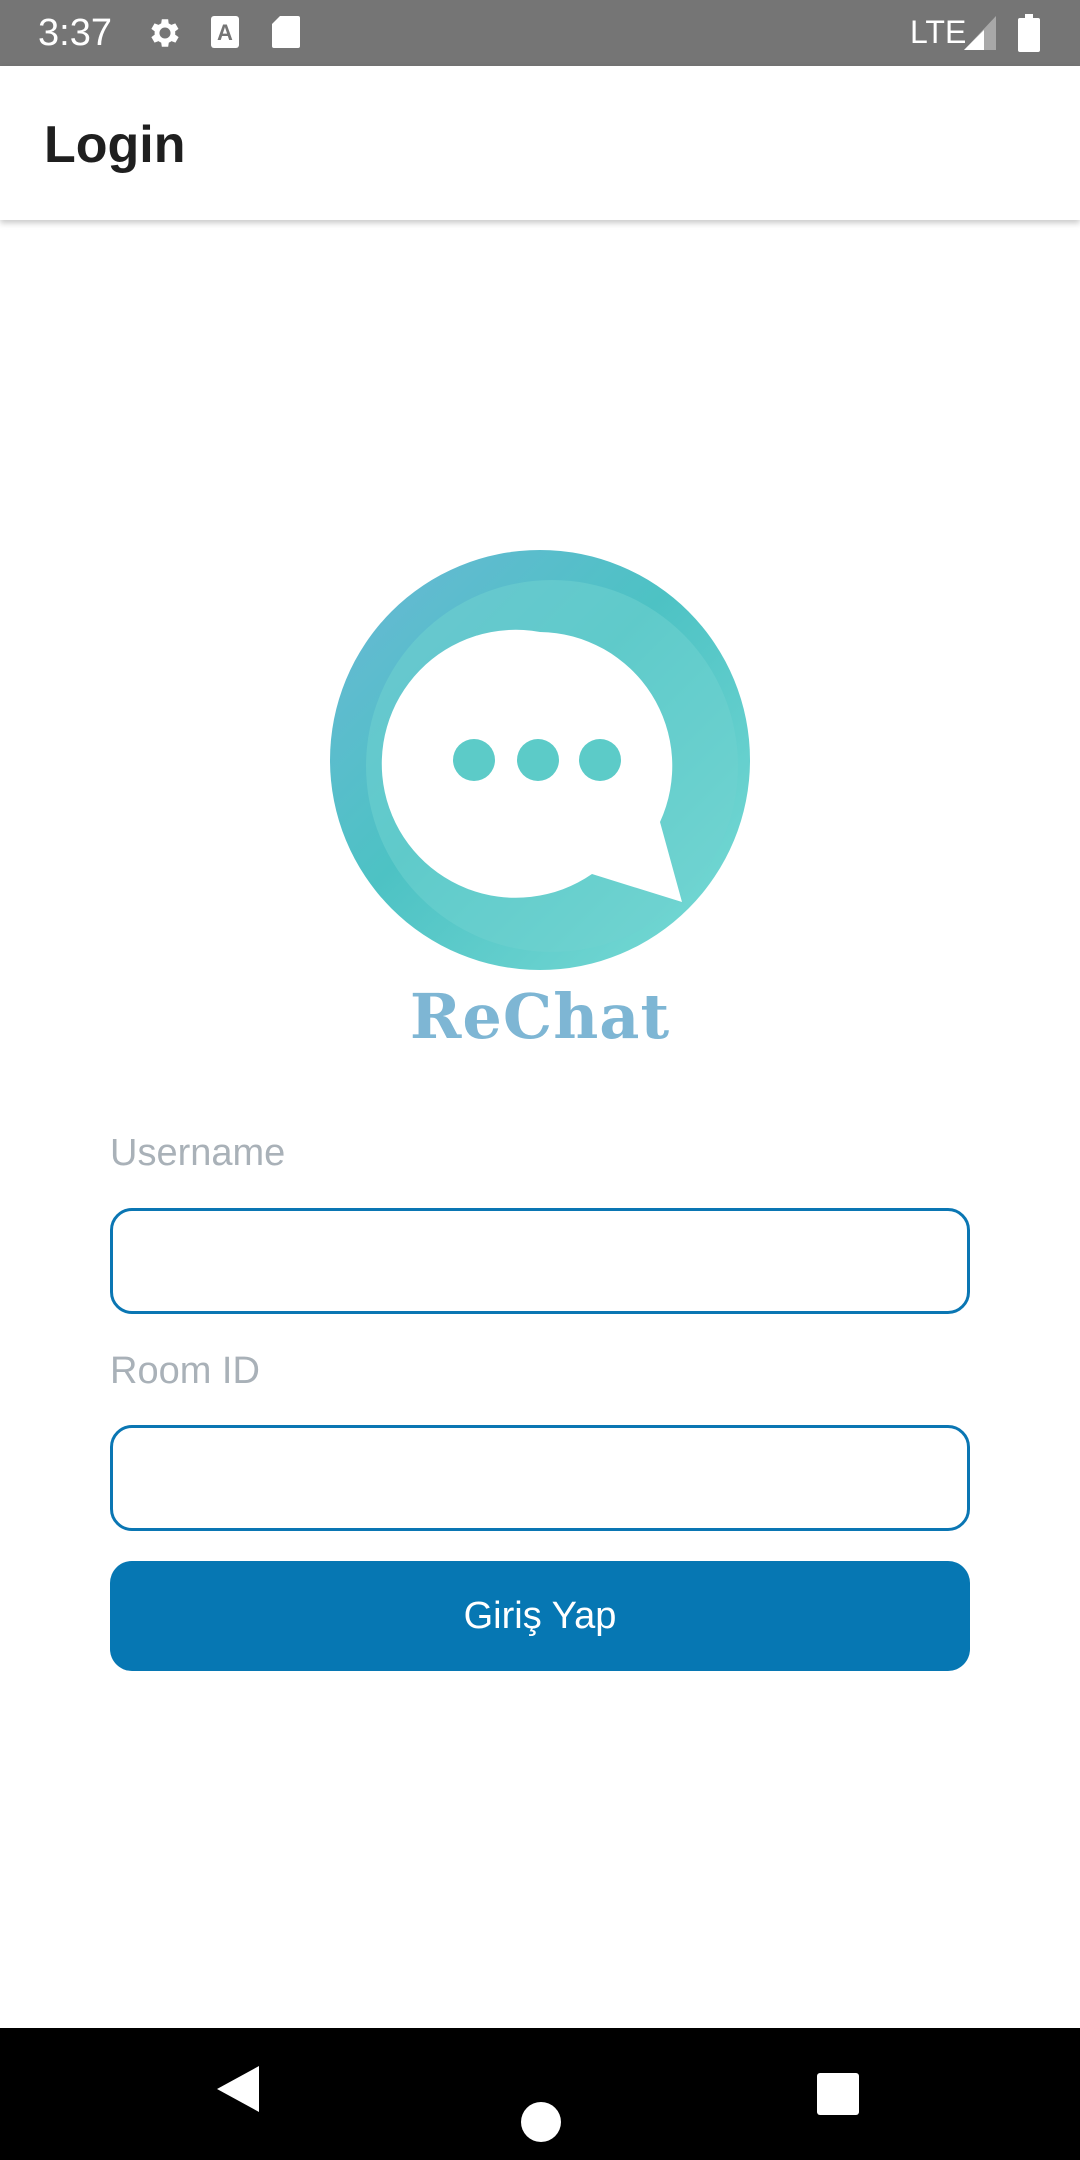  What do you see at coordinates (198, 1153) in the screenshot?
I see `username-label: Username` at bounding box center [198, 1153].